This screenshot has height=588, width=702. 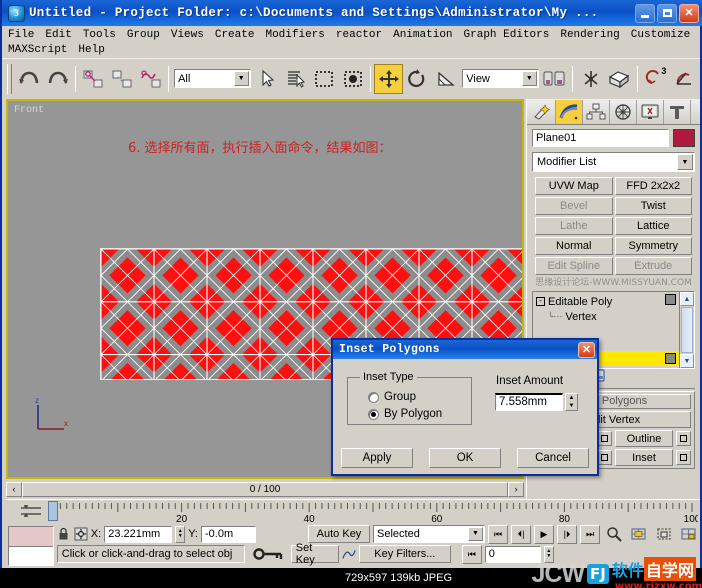 What do you see at coordinates (373, 397) in the screenshot?
I see `radio-group` at bounding box center [373, 397].